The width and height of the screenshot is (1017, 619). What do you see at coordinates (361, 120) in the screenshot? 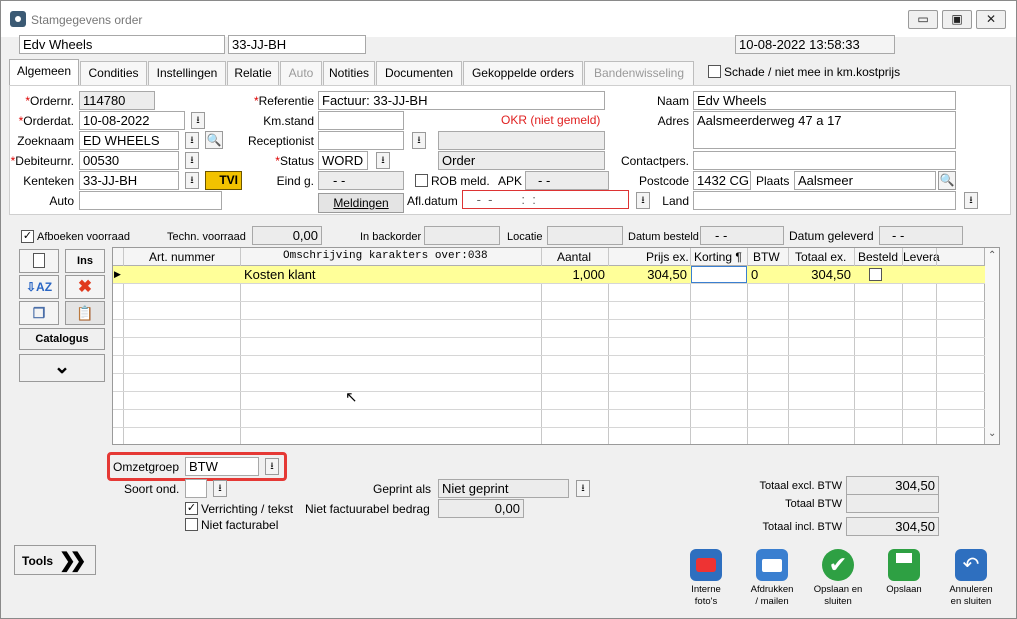
I see `kmstand-field` at bounding box center [361, 120].